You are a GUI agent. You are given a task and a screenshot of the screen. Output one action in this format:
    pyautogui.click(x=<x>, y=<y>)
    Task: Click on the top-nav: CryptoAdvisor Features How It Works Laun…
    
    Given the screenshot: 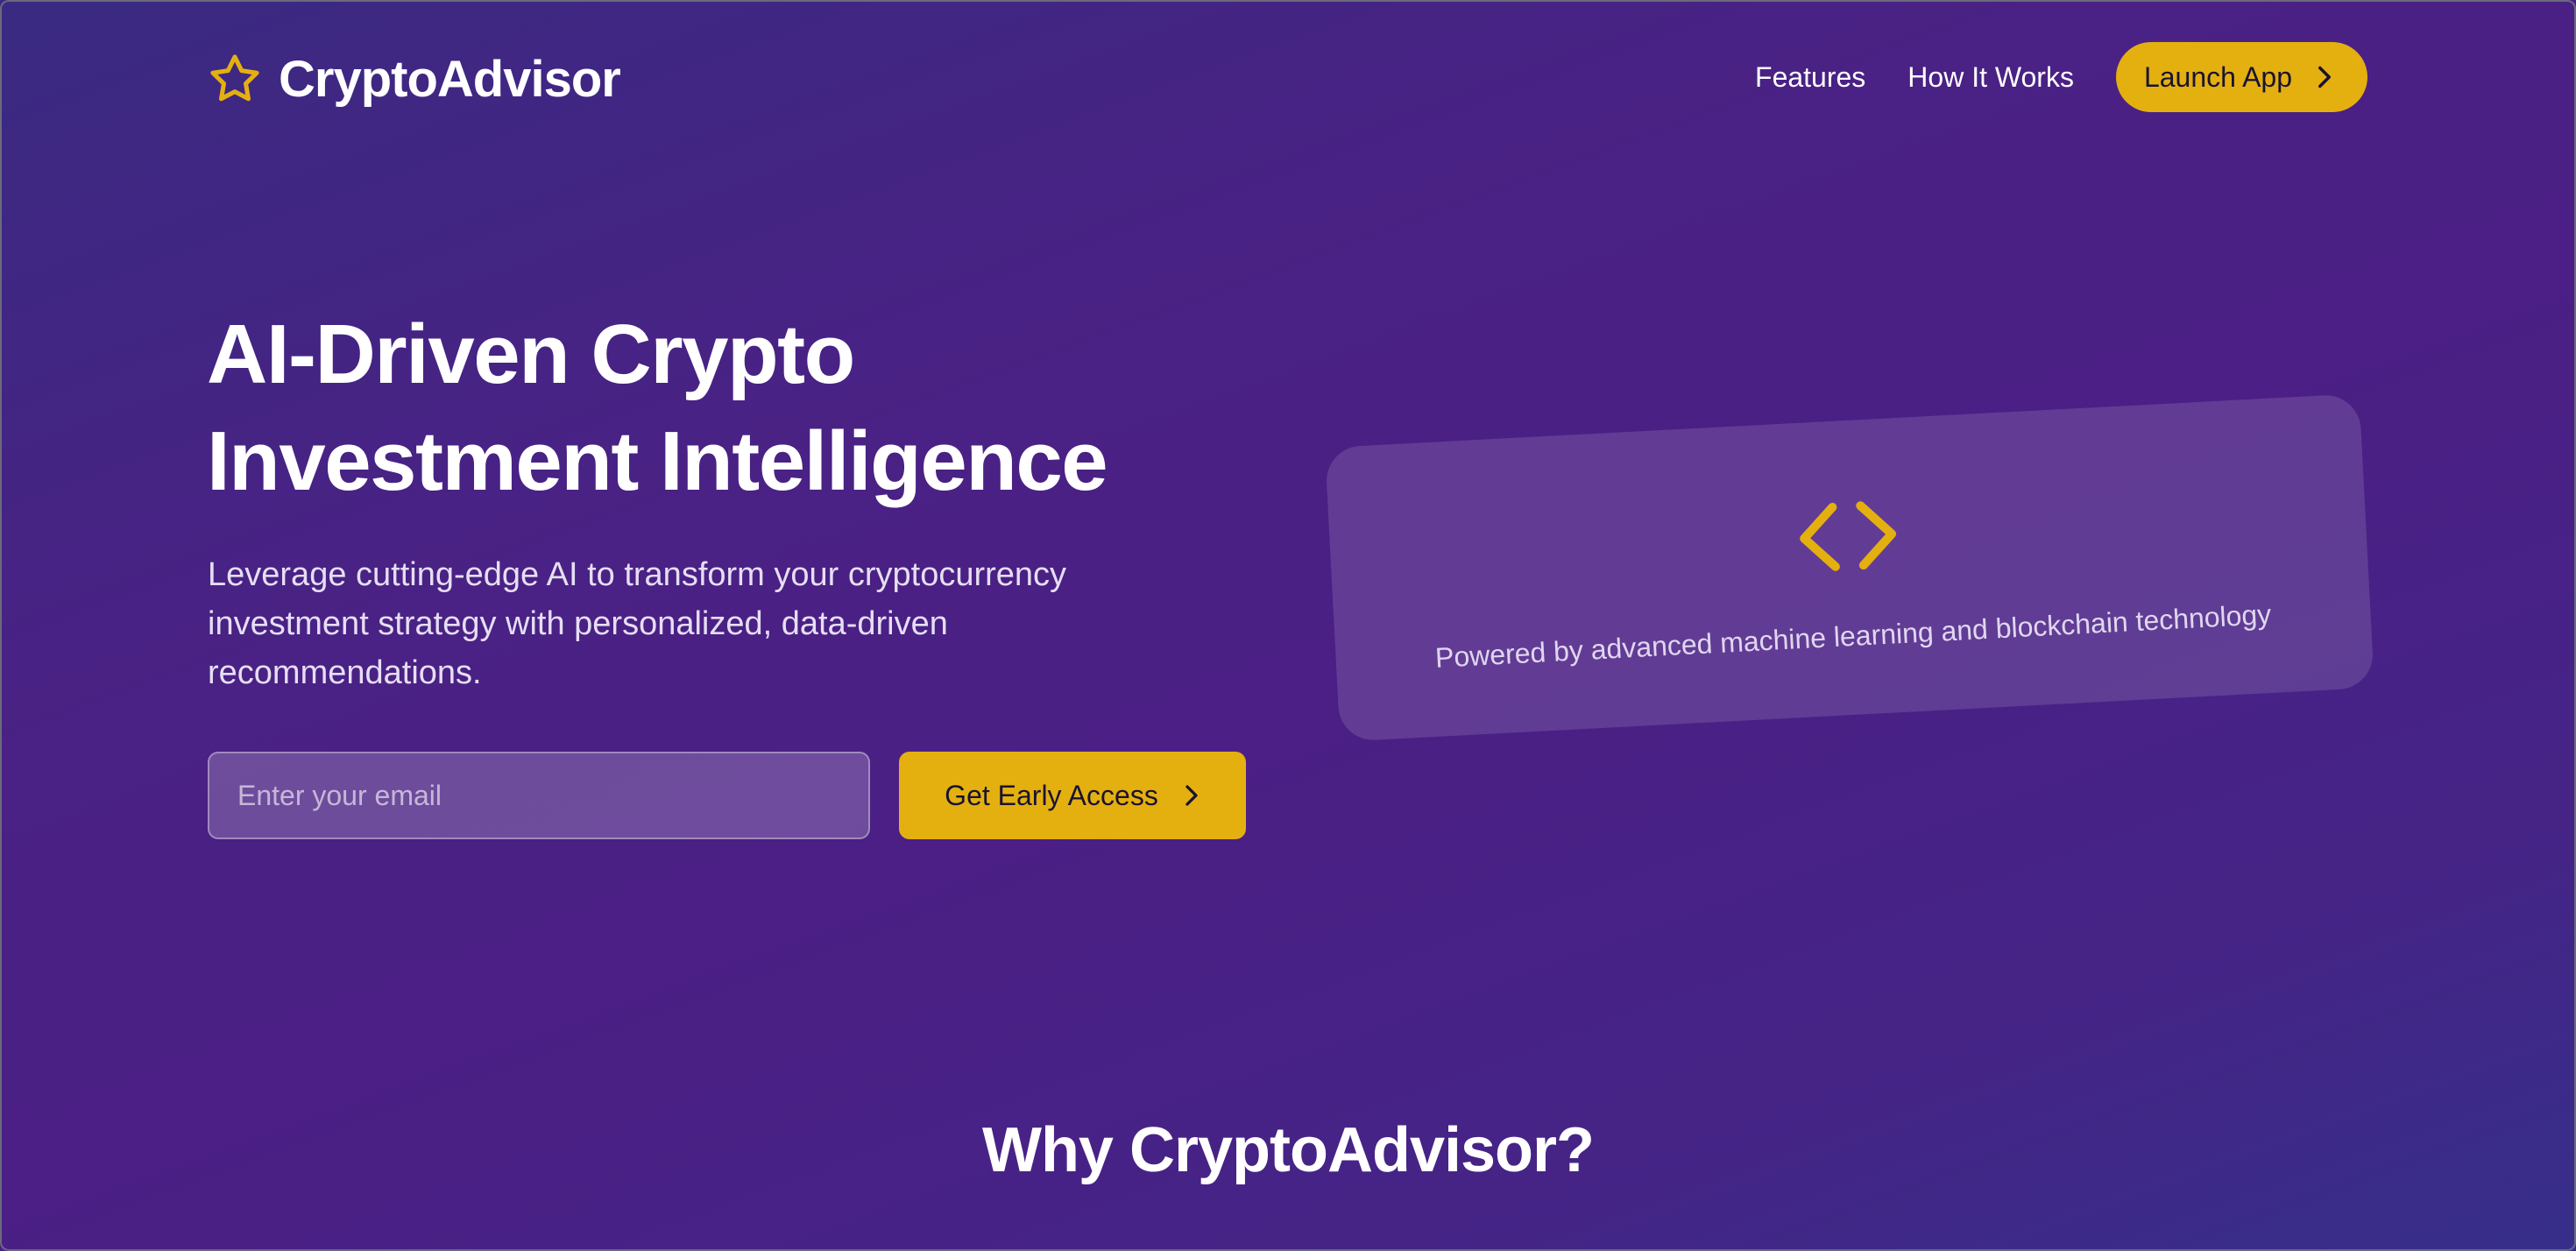 What is the action you would take?
    pyautogui.click(x=1288, y=79)
    